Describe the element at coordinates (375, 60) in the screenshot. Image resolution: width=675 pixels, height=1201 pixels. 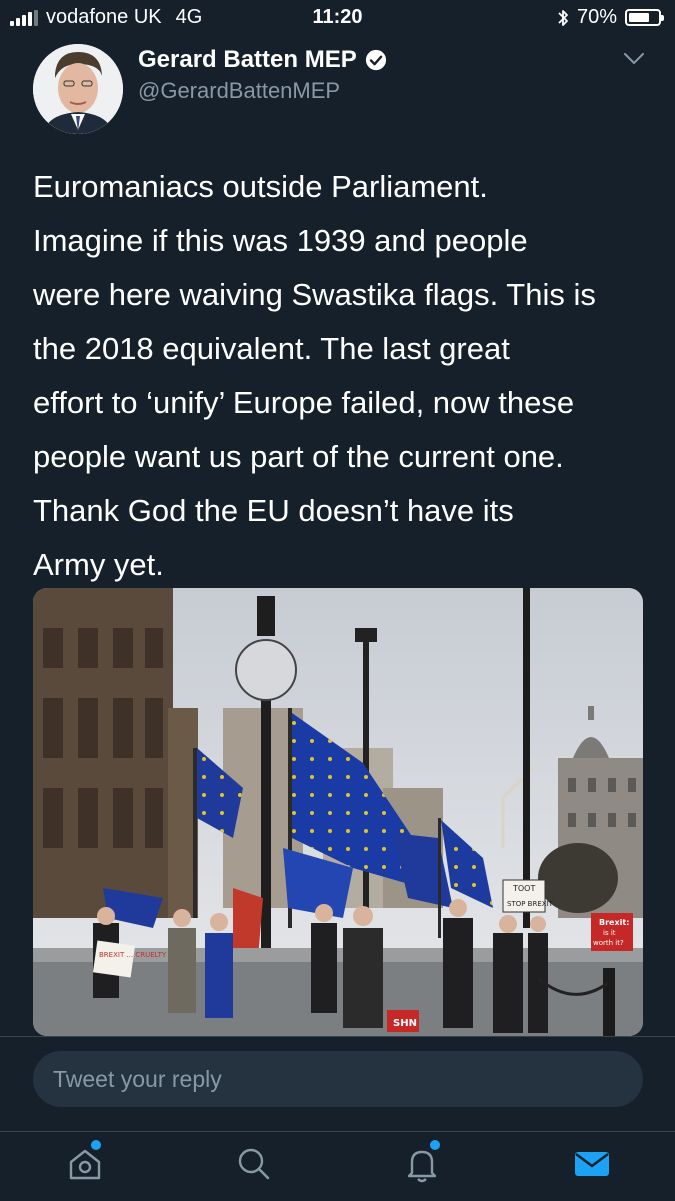
I see `verified-badge-icon` at that location.